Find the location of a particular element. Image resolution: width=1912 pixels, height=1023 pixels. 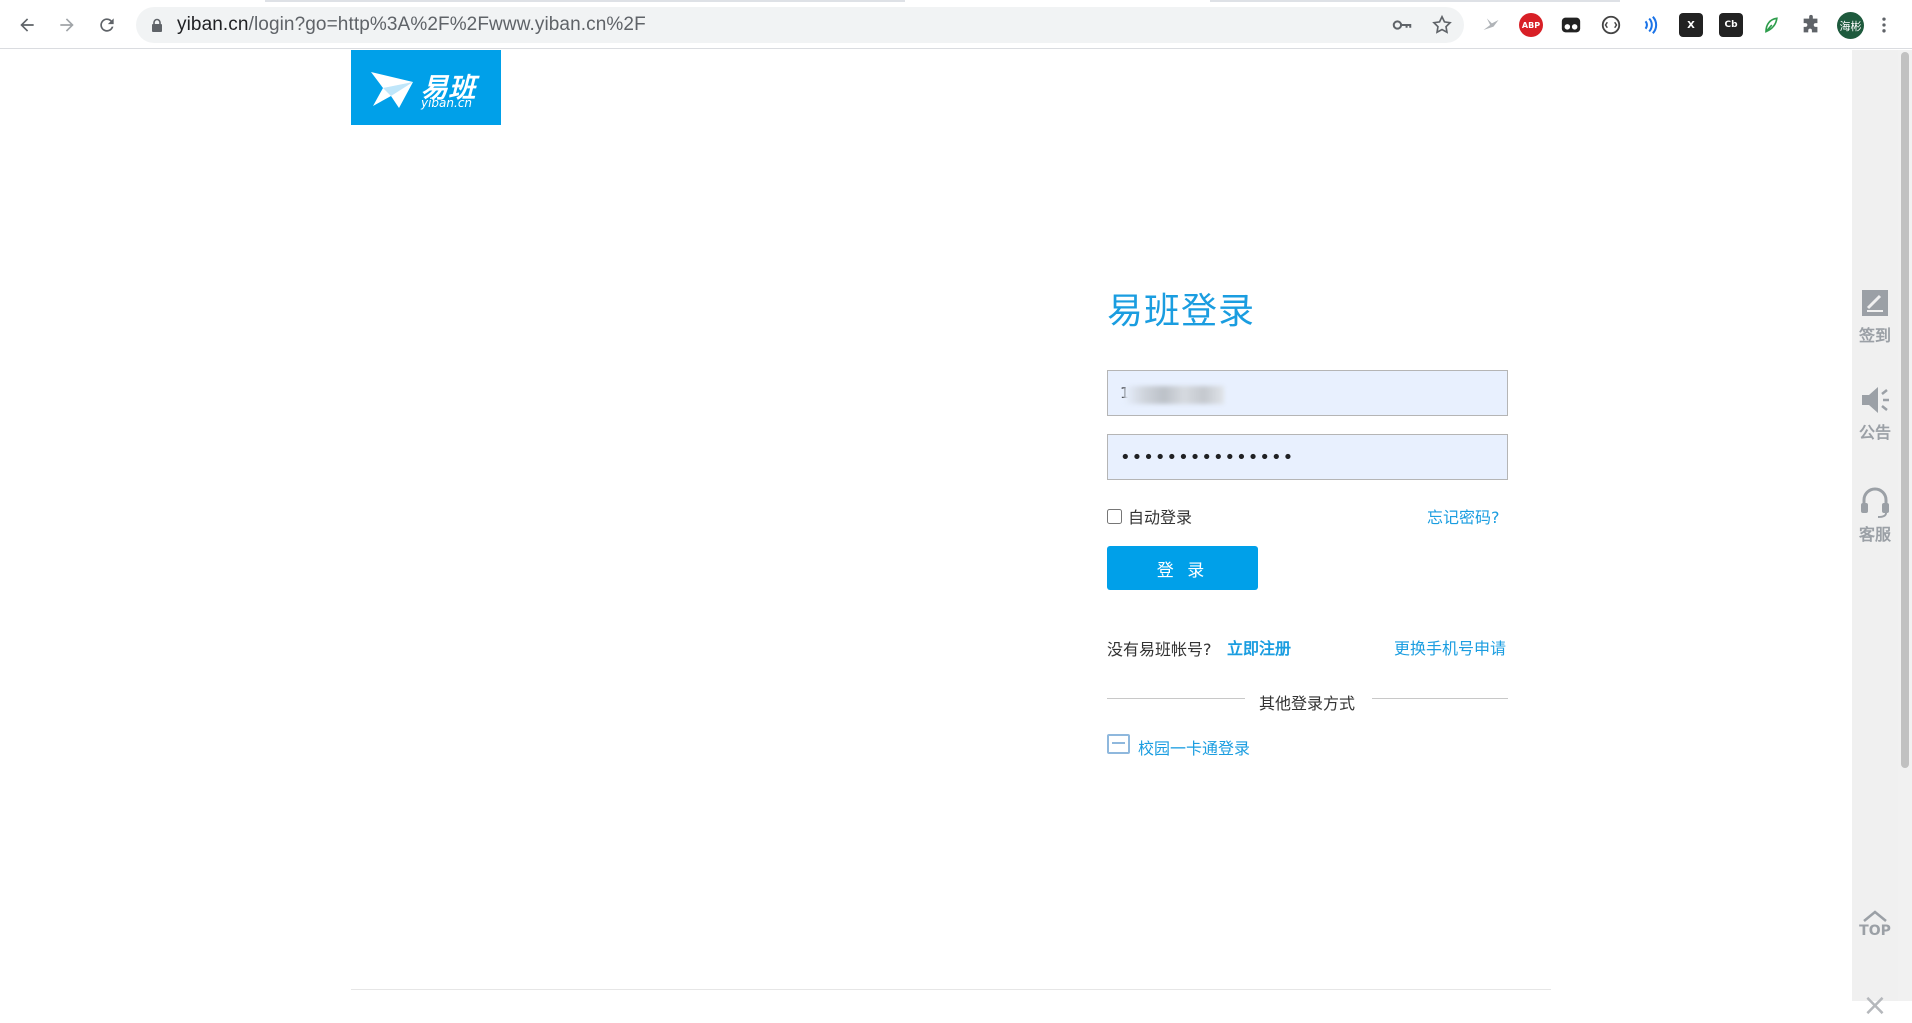

side-toolbar: 签到 公告 客服 TOP × is located at coordinates (1875, 536).